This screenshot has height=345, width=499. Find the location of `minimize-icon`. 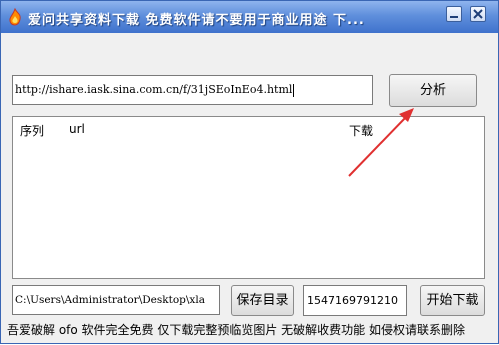

minimize-icon is located at coordinates (454, 17).